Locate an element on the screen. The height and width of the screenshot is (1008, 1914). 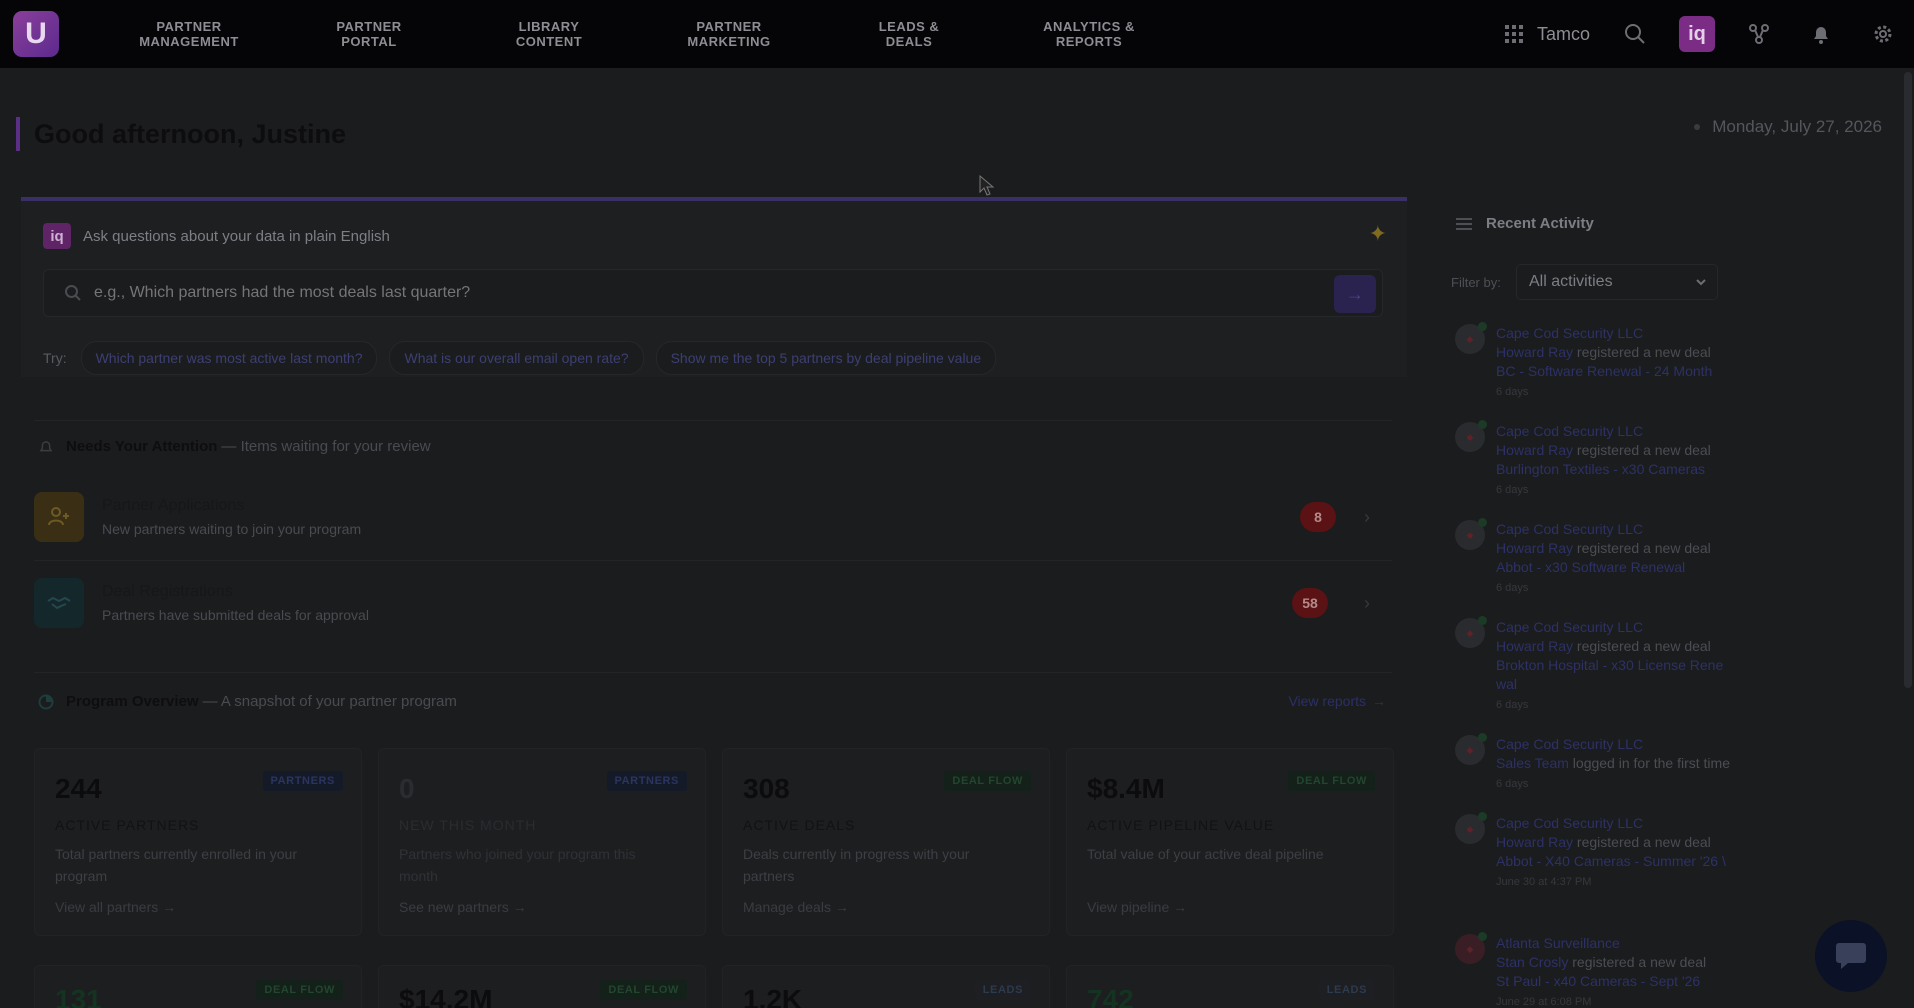
nav-label: MANAGEMENT is located at coordinates (189, 41).